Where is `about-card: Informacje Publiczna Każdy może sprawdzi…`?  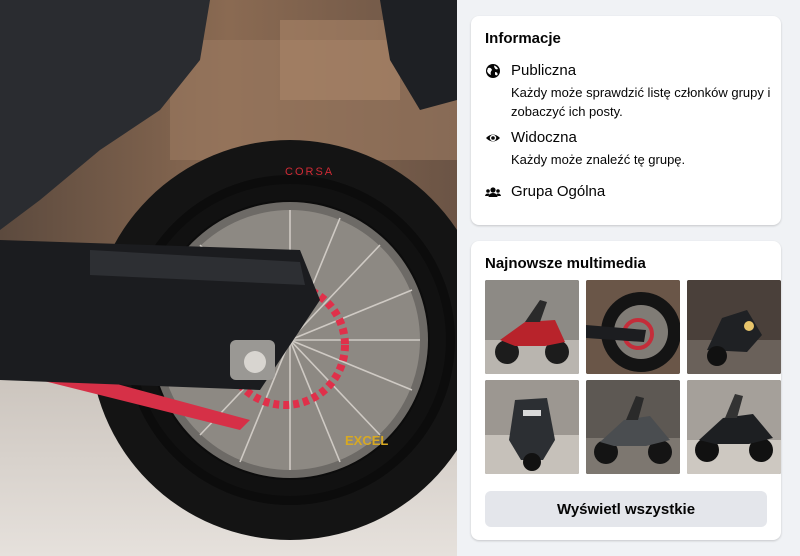 about-card: Informacje Publiczna Każdy może sprawdzi… is located at coordinates (626, 120).